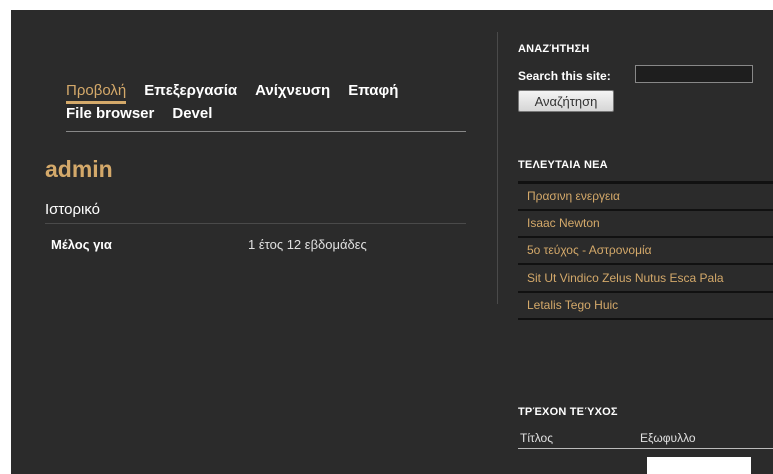 The height and width of the screenshot is (474, 773). I want to click on issue-col-cover: Εξωφυλλο, so click(668, 438).